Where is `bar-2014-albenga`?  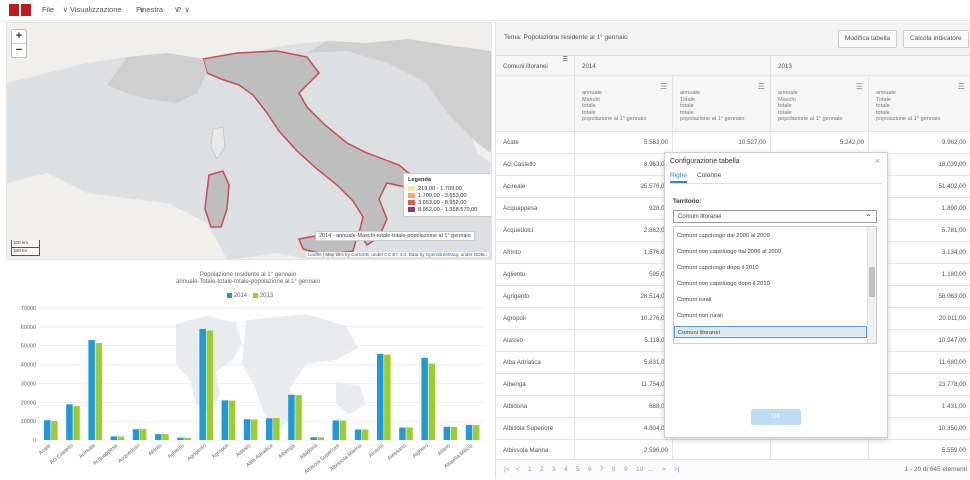
bar-2014-albenga is located at coordinates (291, 417).